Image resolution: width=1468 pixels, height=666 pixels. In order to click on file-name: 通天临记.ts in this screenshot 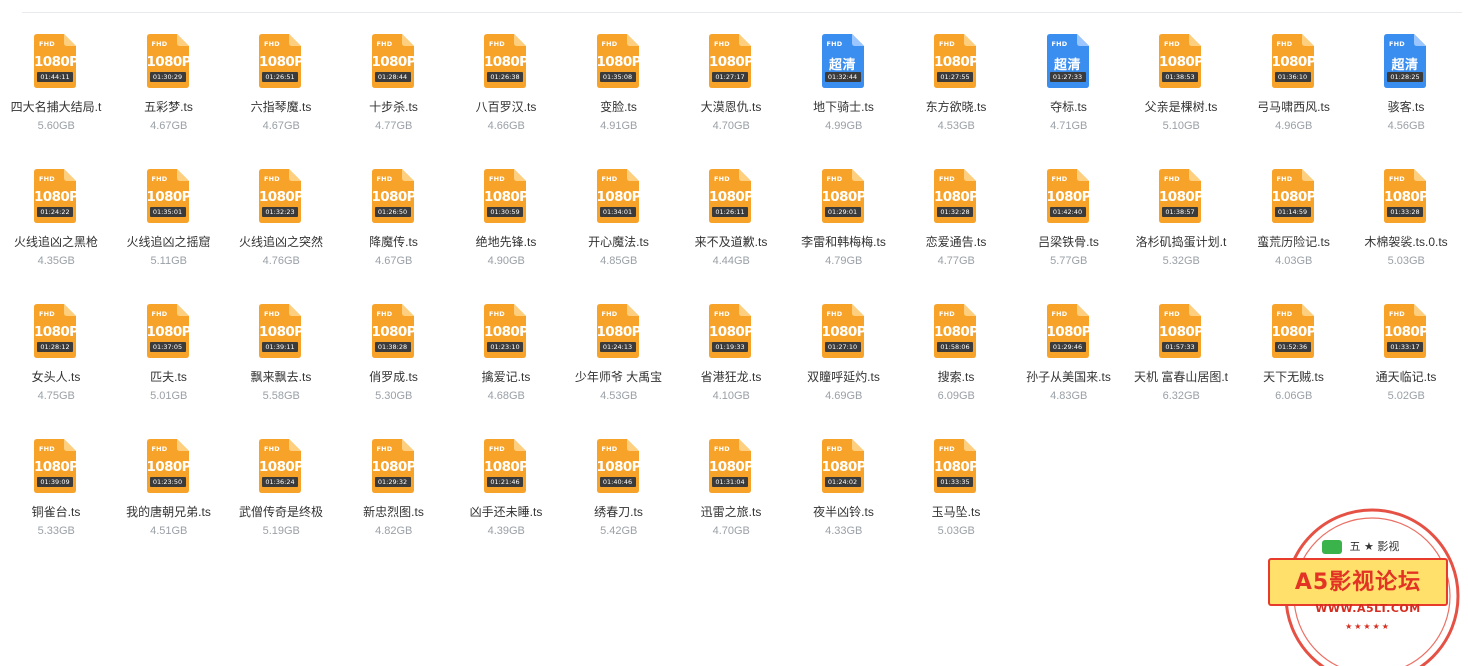, I will do `click(1406, 377)`.